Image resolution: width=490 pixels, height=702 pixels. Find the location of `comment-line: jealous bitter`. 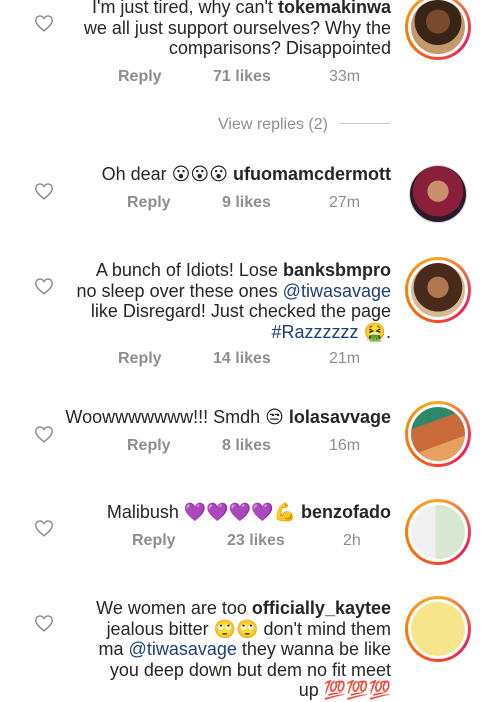

comment-line: jealous bitter is located at coordinates (157, 628).